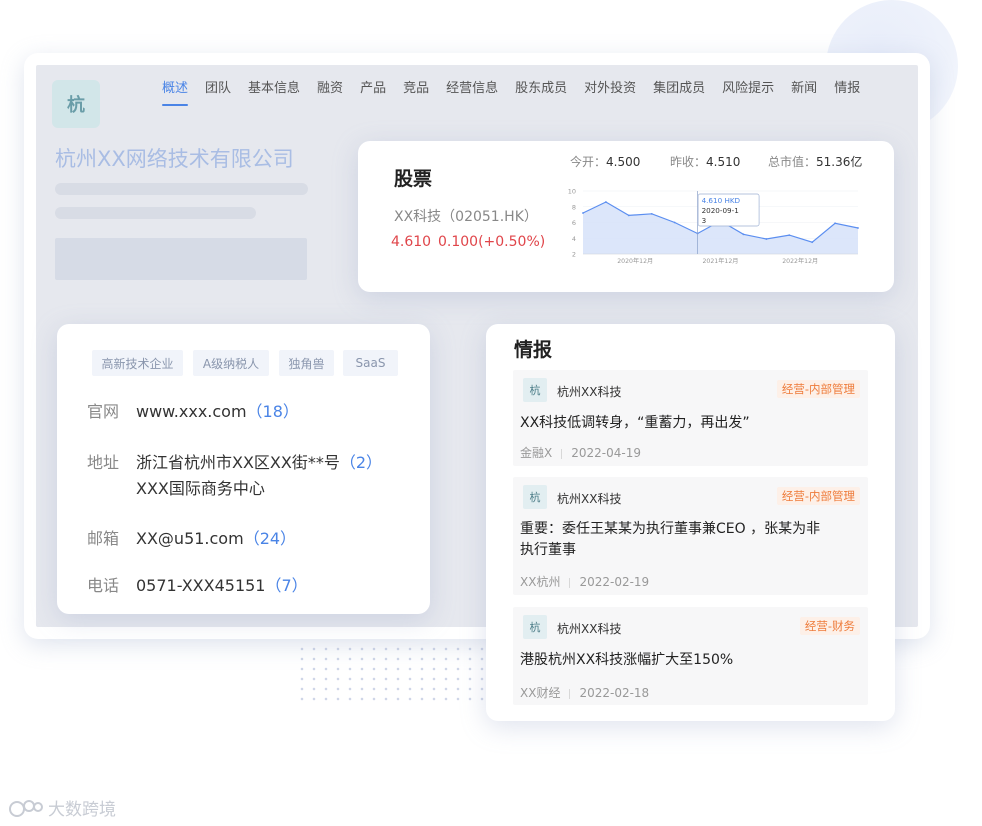 Image resolution: width=982 pixels, height=826 pixels. Describe the element at coordinates (580, 452) in the screenshot. I see `news-meta: 金融X 2022-04-19` at that location.